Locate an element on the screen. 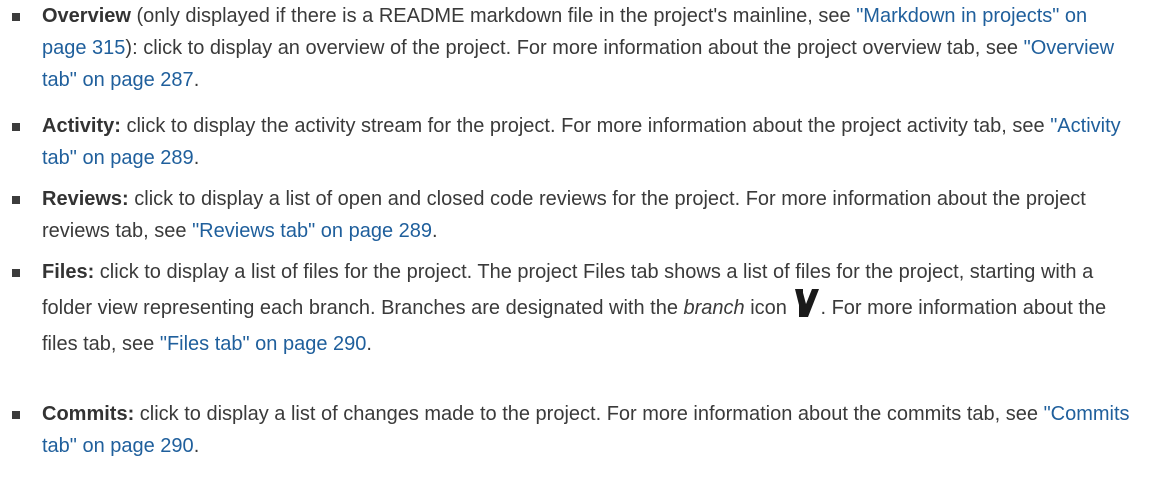  item-text: icon is located at coordinates (768, 308).